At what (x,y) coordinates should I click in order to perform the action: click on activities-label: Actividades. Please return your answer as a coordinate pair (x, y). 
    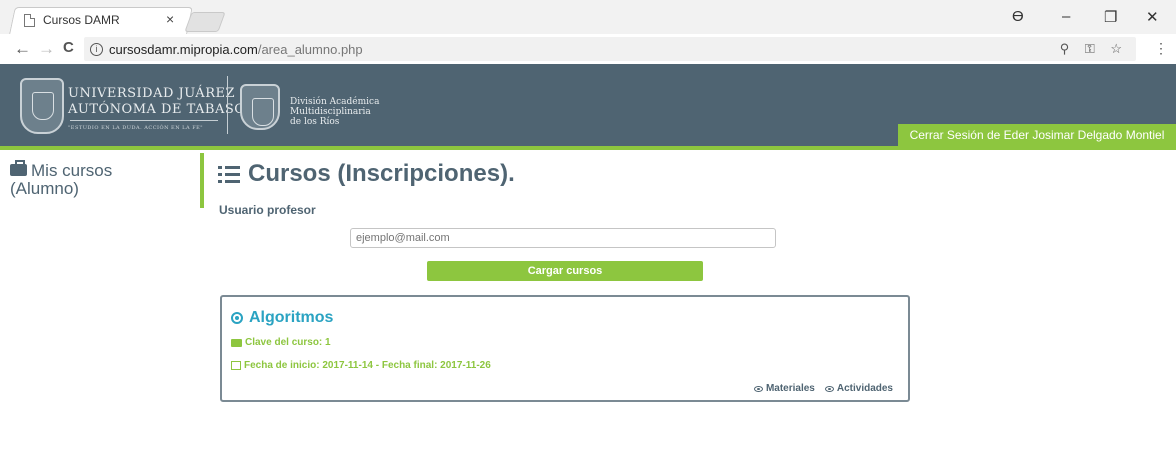
    Looking at the image, I should click on (864, 388).